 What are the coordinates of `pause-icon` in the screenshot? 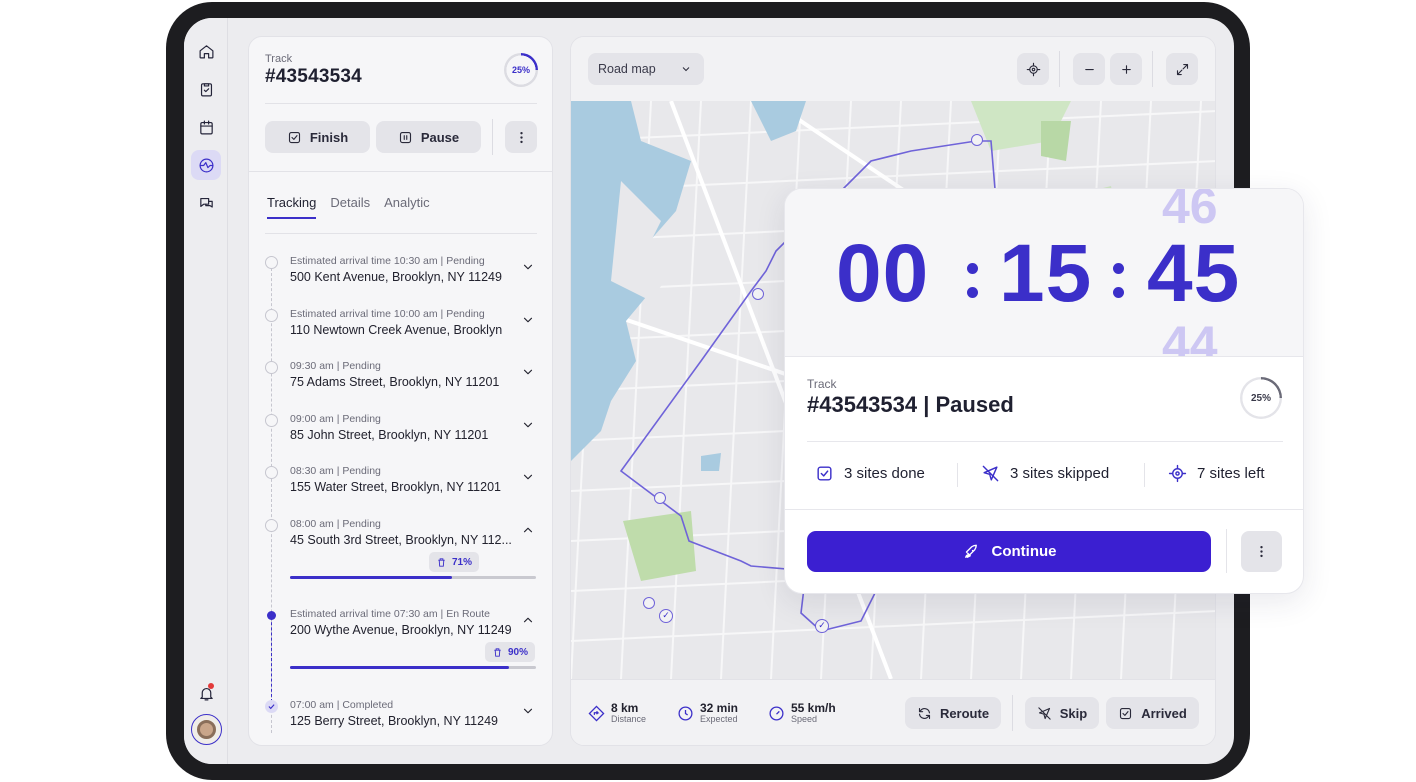 It's located at (405, 137).